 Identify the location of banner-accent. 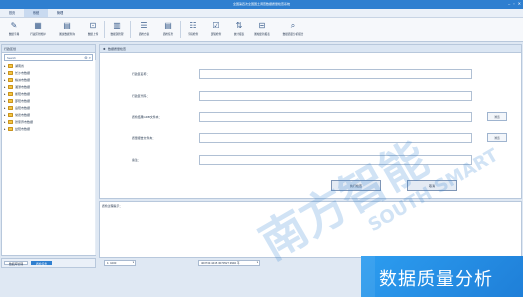
(368, 276).